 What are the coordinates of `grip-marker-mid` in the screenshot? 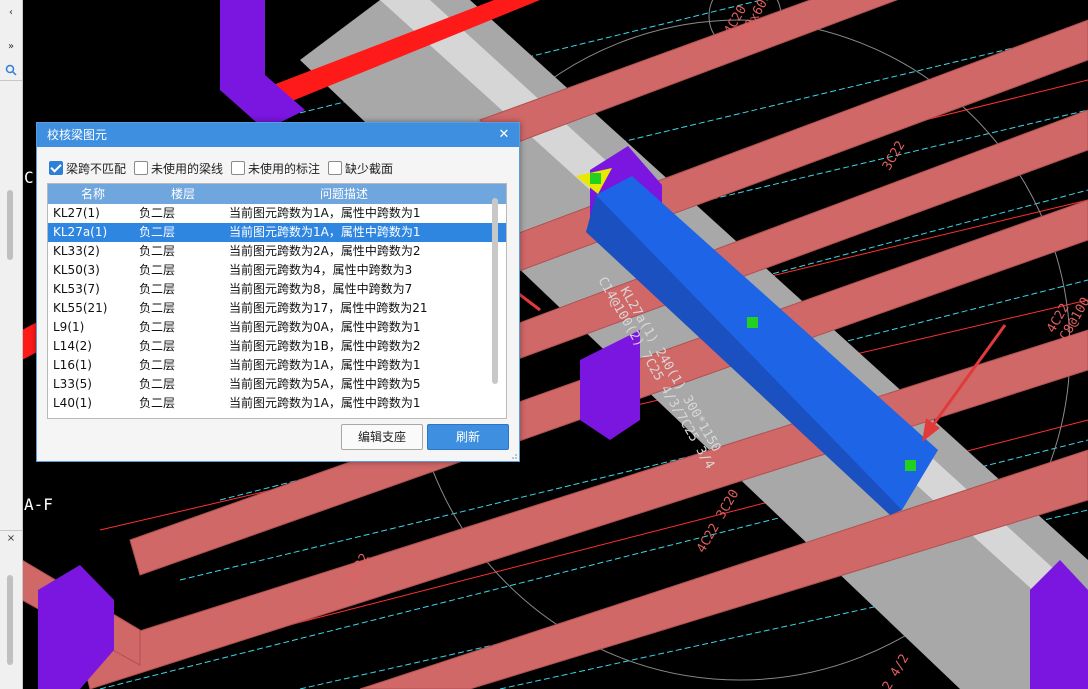 It's located at (752, 322).